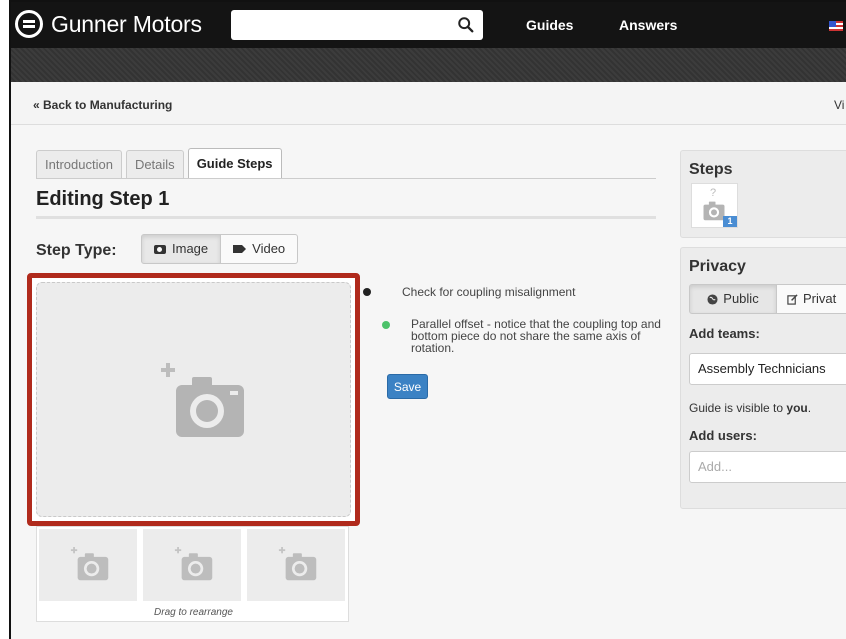 The image size is (846, 639). What do you see at coordinates (711, 169) in the screenshot?
I see `steps-title: Steps` at bounding box center [711, 169].